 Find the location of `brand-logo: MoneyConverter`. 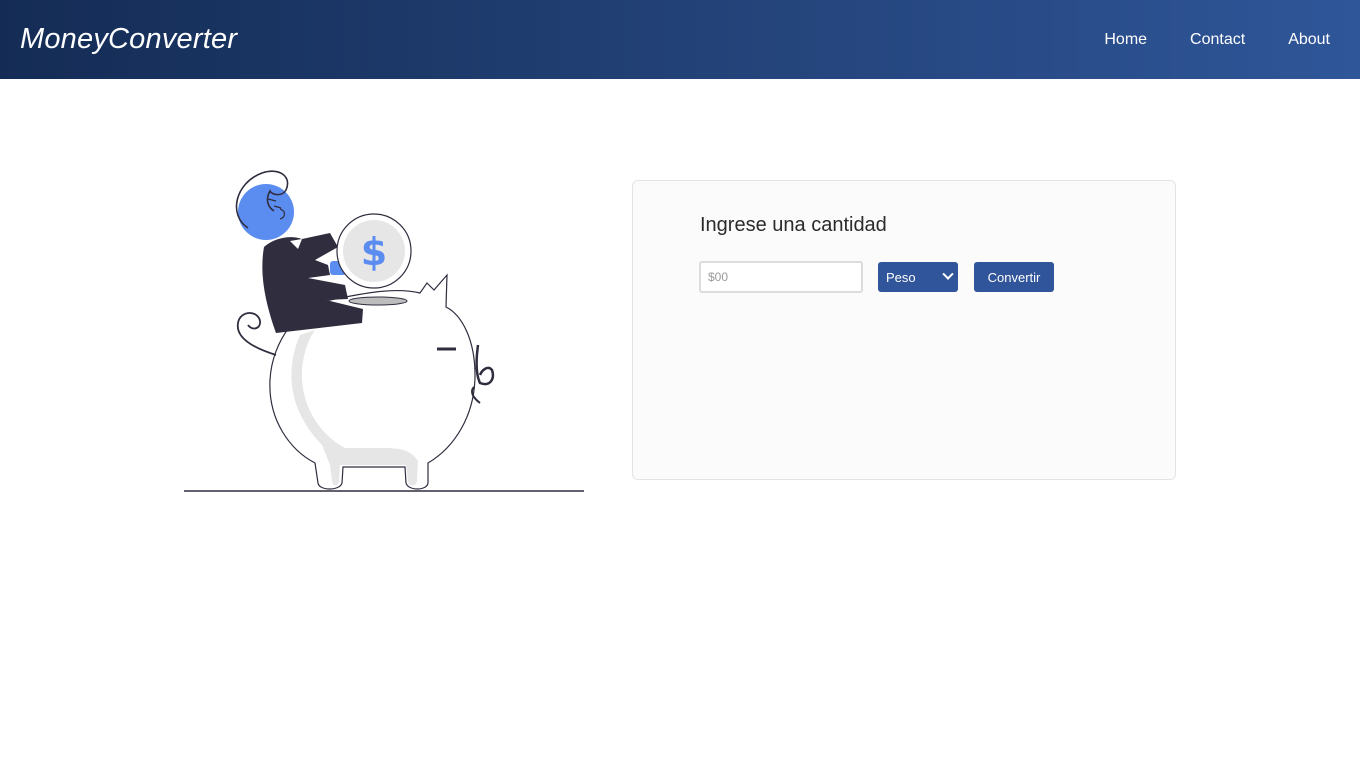

brand-logo: MoneyConverter is located at coordinates (128, 39).